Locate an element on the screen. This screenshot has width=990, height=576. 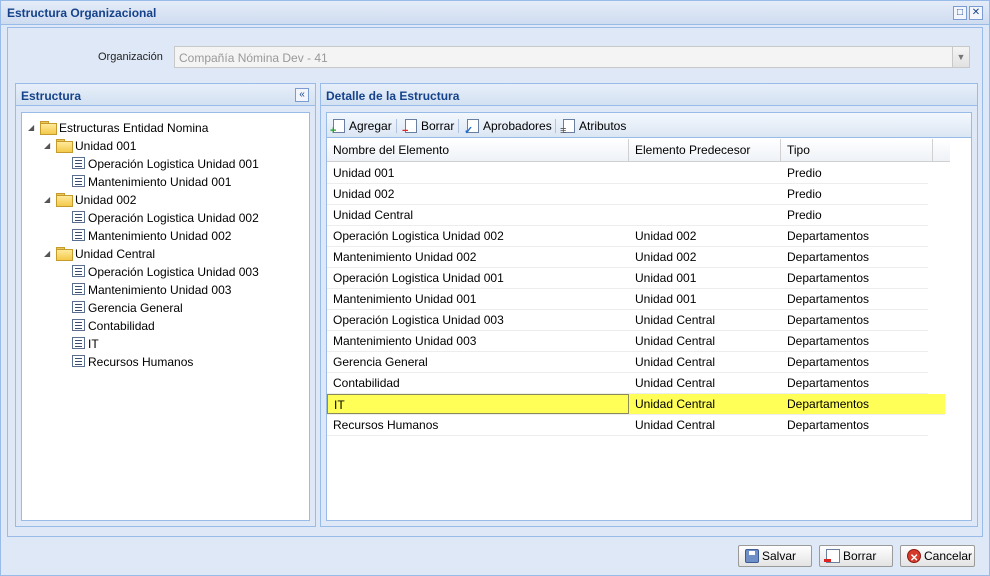
maximize-icon: □ is located at coordinates (960, 13).